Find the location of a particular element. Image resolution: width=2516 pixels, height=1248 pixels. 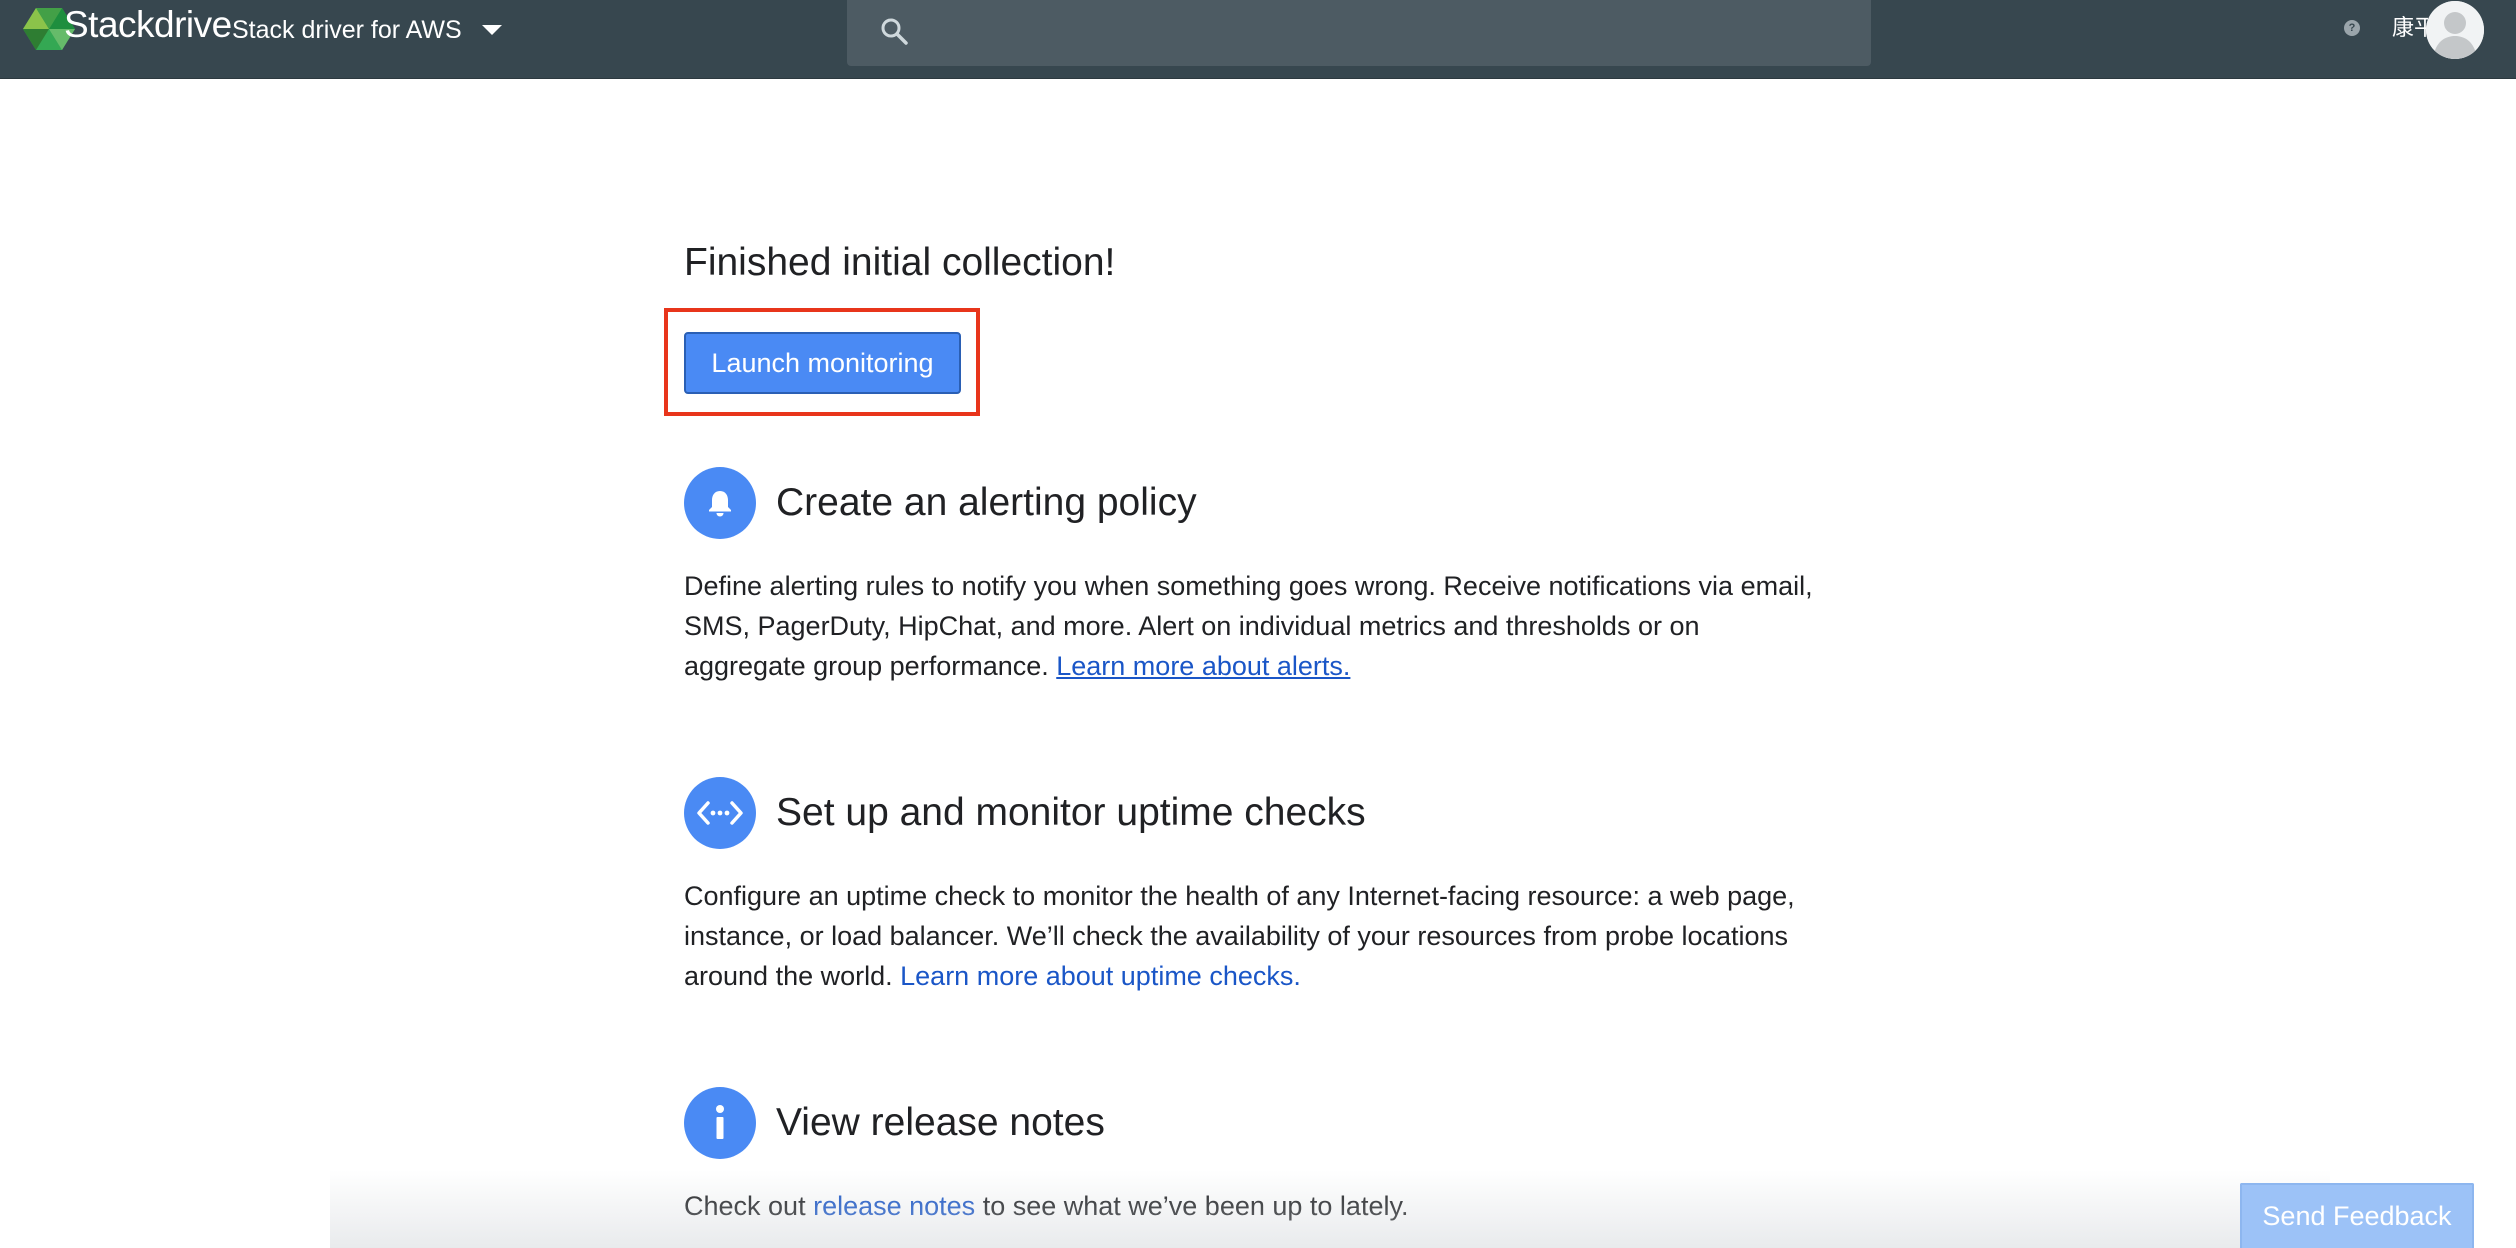

release-notes-link: release notes is located at coordinates (894, 1206).